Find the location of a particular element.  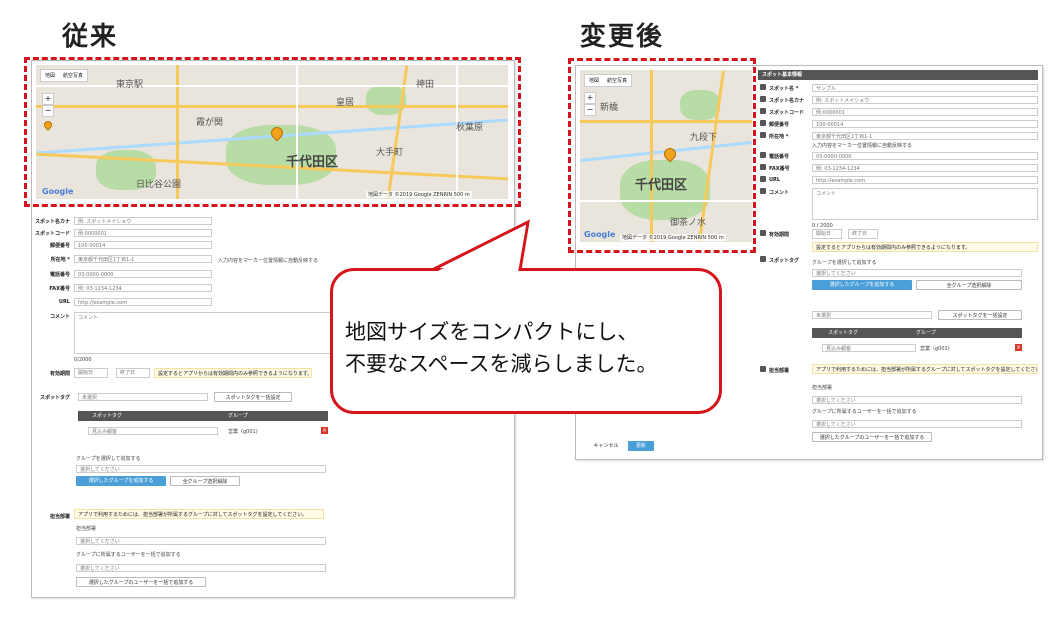

callout-line-1: 地図サイズをコンパクトにし、 is located at coordinates (492, 332).